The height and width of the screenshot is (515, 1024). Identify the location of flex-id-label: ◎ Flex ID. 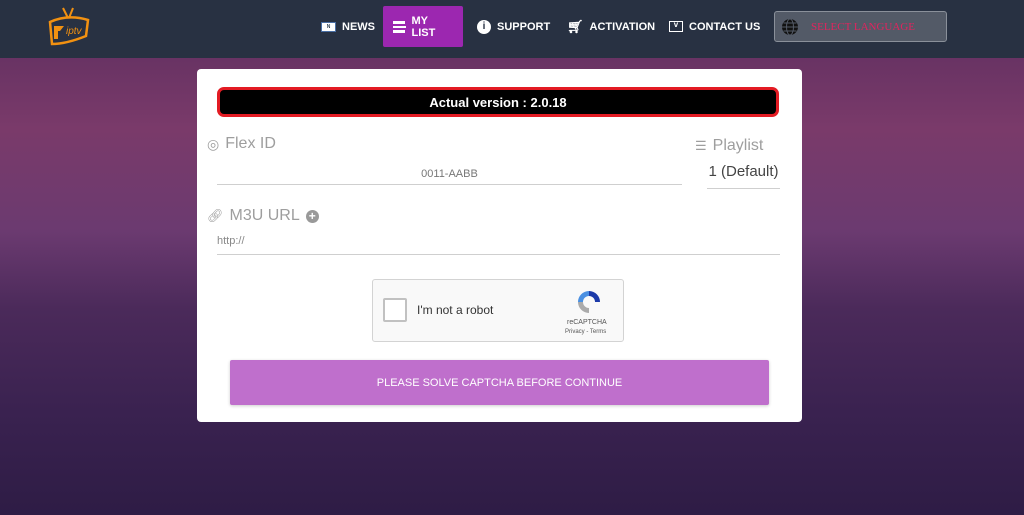
(241, 143).